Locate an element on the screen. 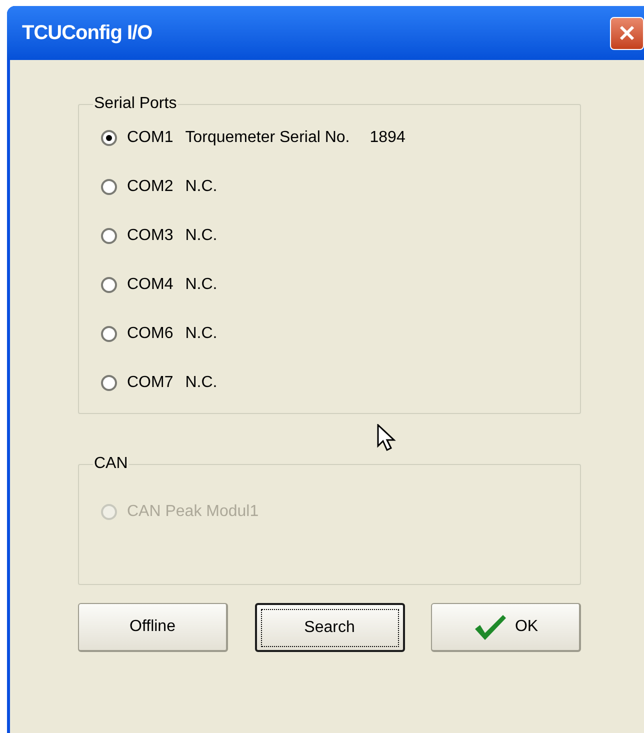  checkmark-icon is located at coordinates (489, 627).